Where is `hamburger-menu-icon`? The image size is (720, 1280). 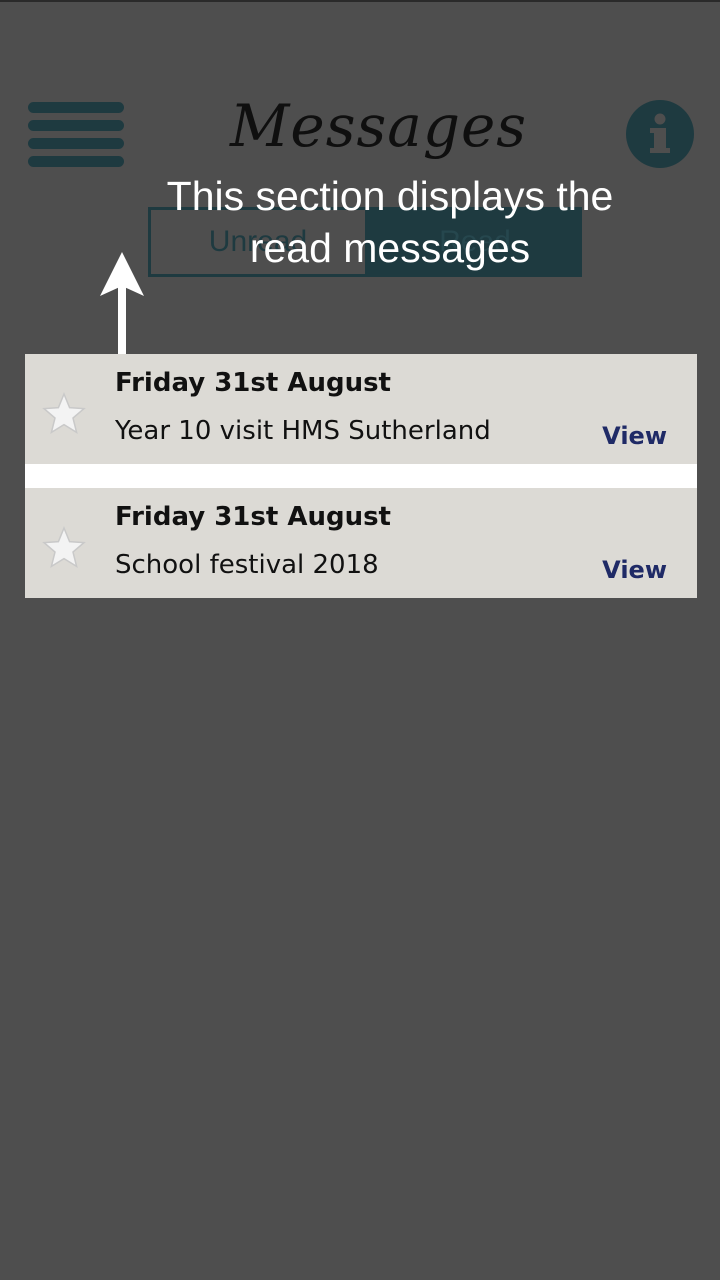
hamburger-menu-icon is located at coordinates (76, 134).